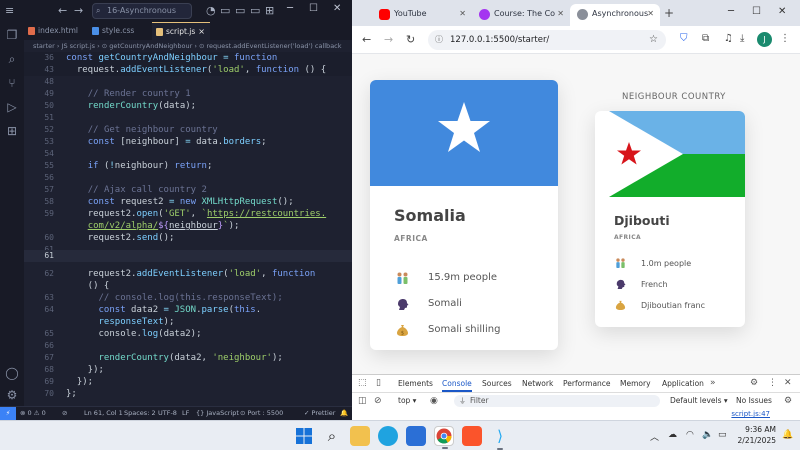 The height and width of the screenshot is (450, 800). I want to click on tab-close-icon: ×, so click(201, 32).